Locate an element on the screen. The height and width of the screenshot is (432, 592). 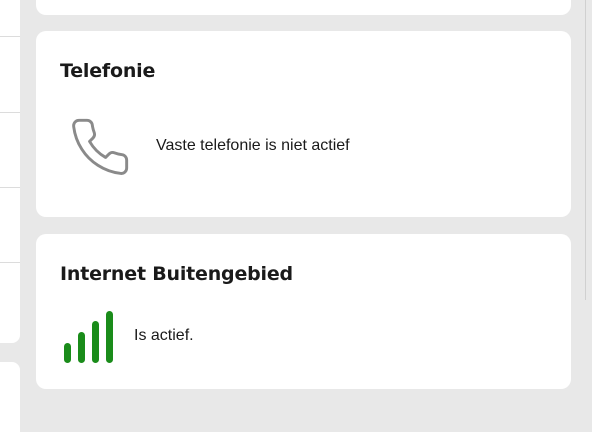
phone-icon is located at coordinates (100, 146).